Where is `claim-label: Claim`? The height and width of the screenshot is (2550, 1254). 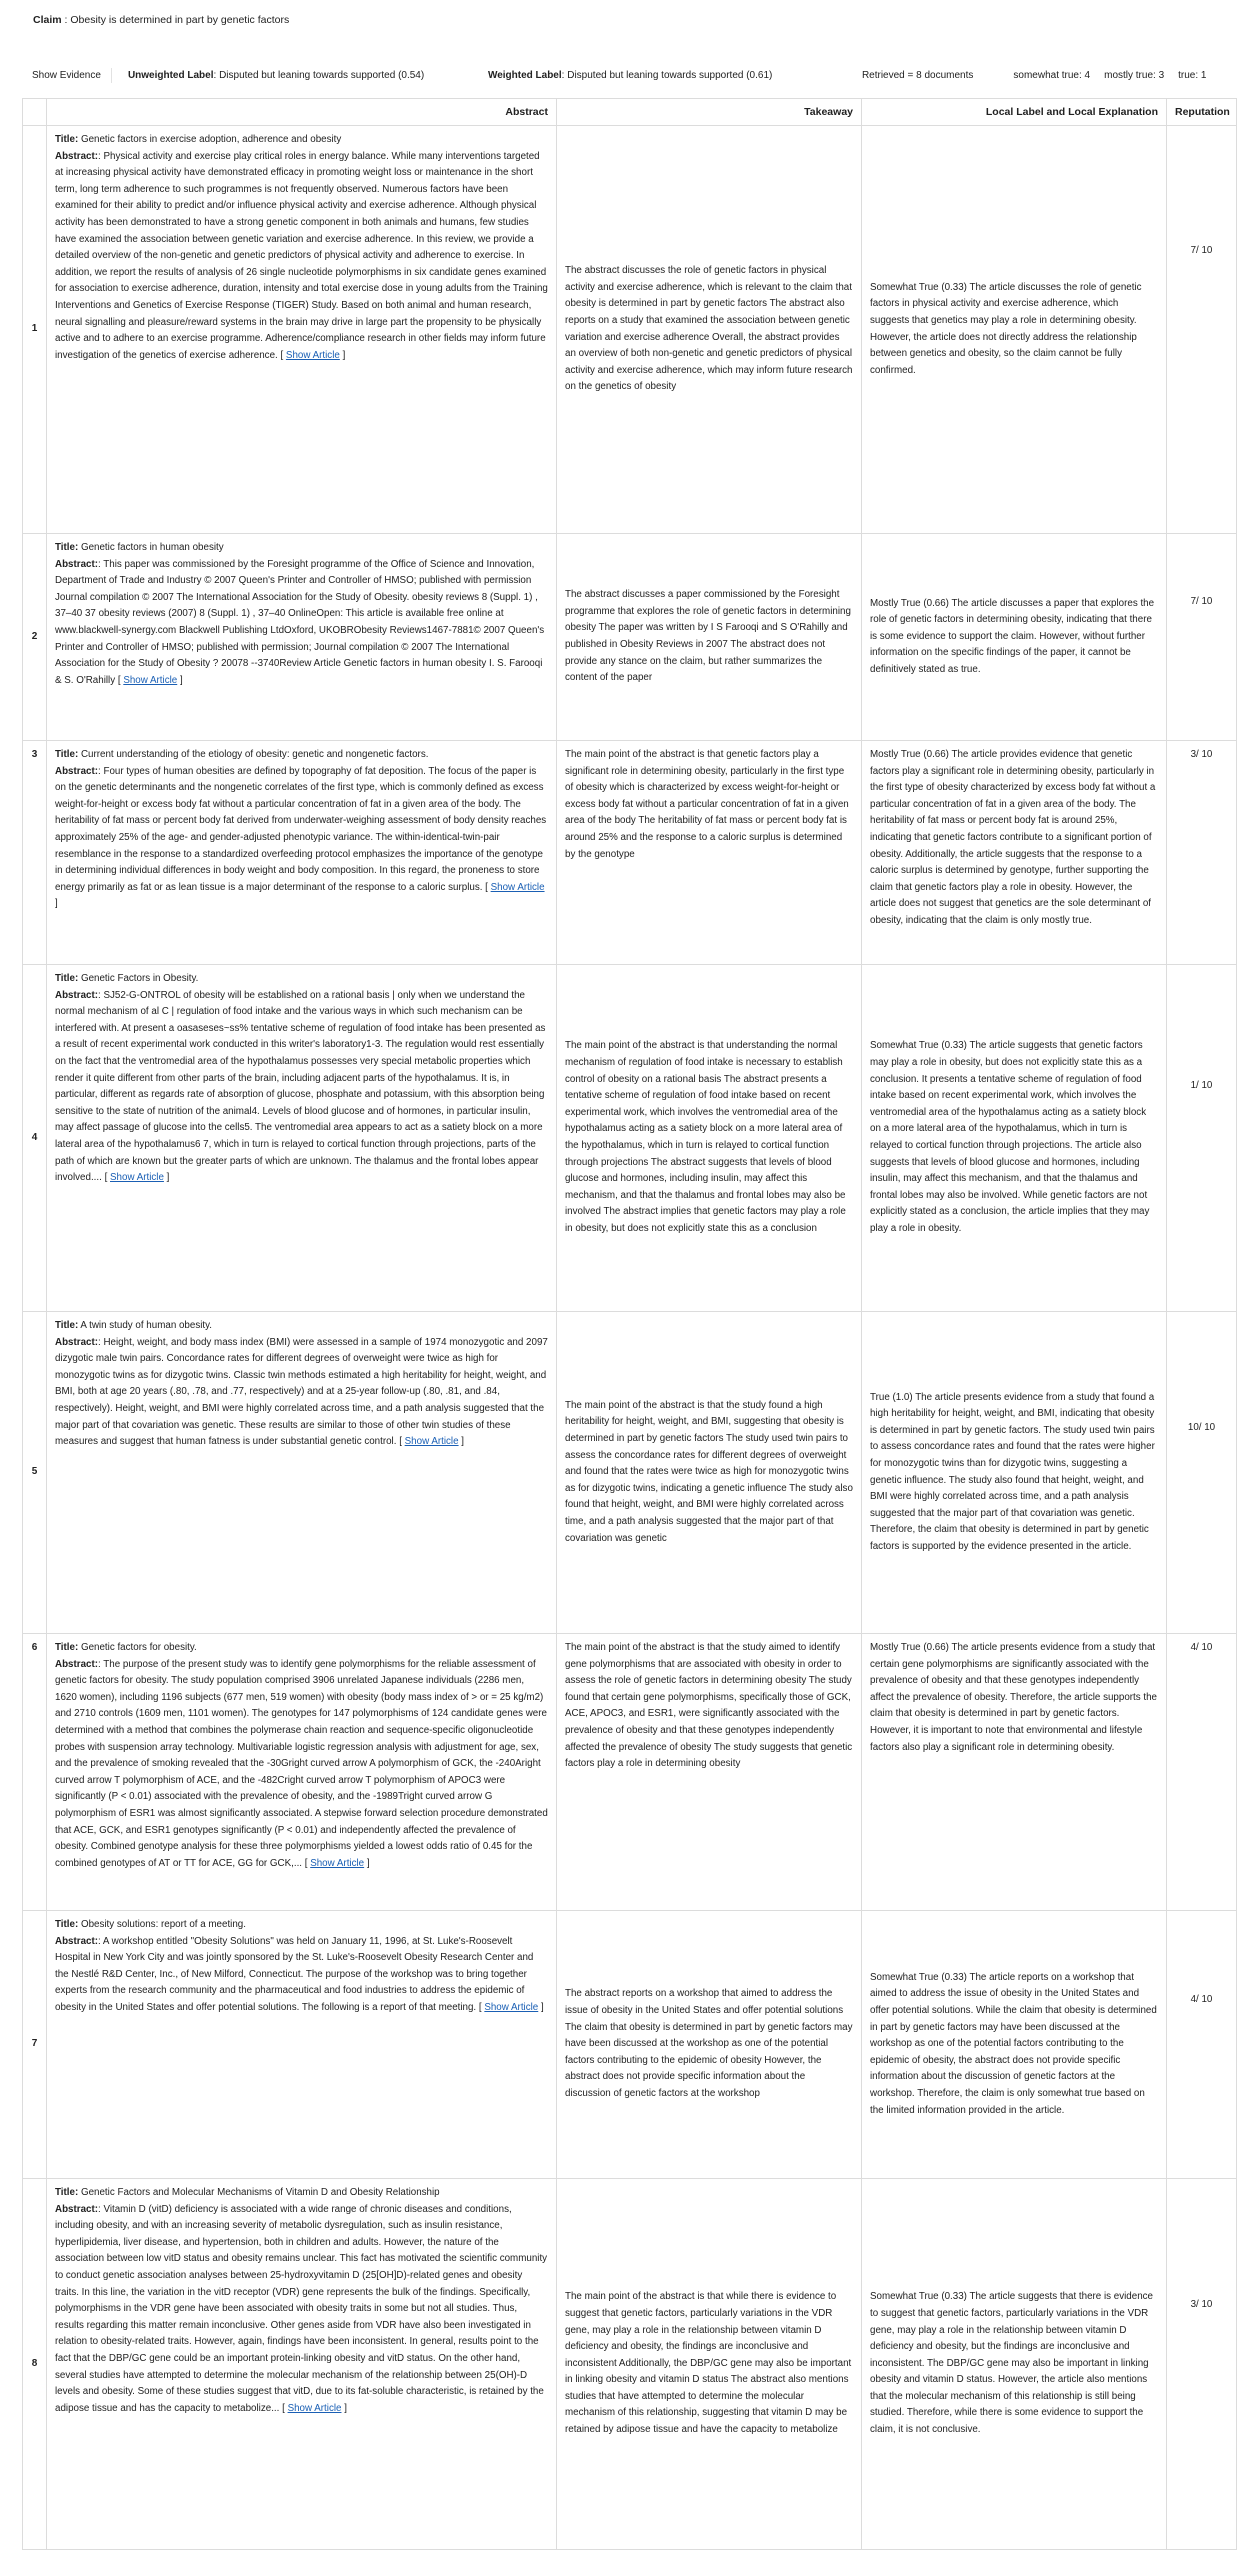
claim-label: Claim is located at coordinates (47, 20).